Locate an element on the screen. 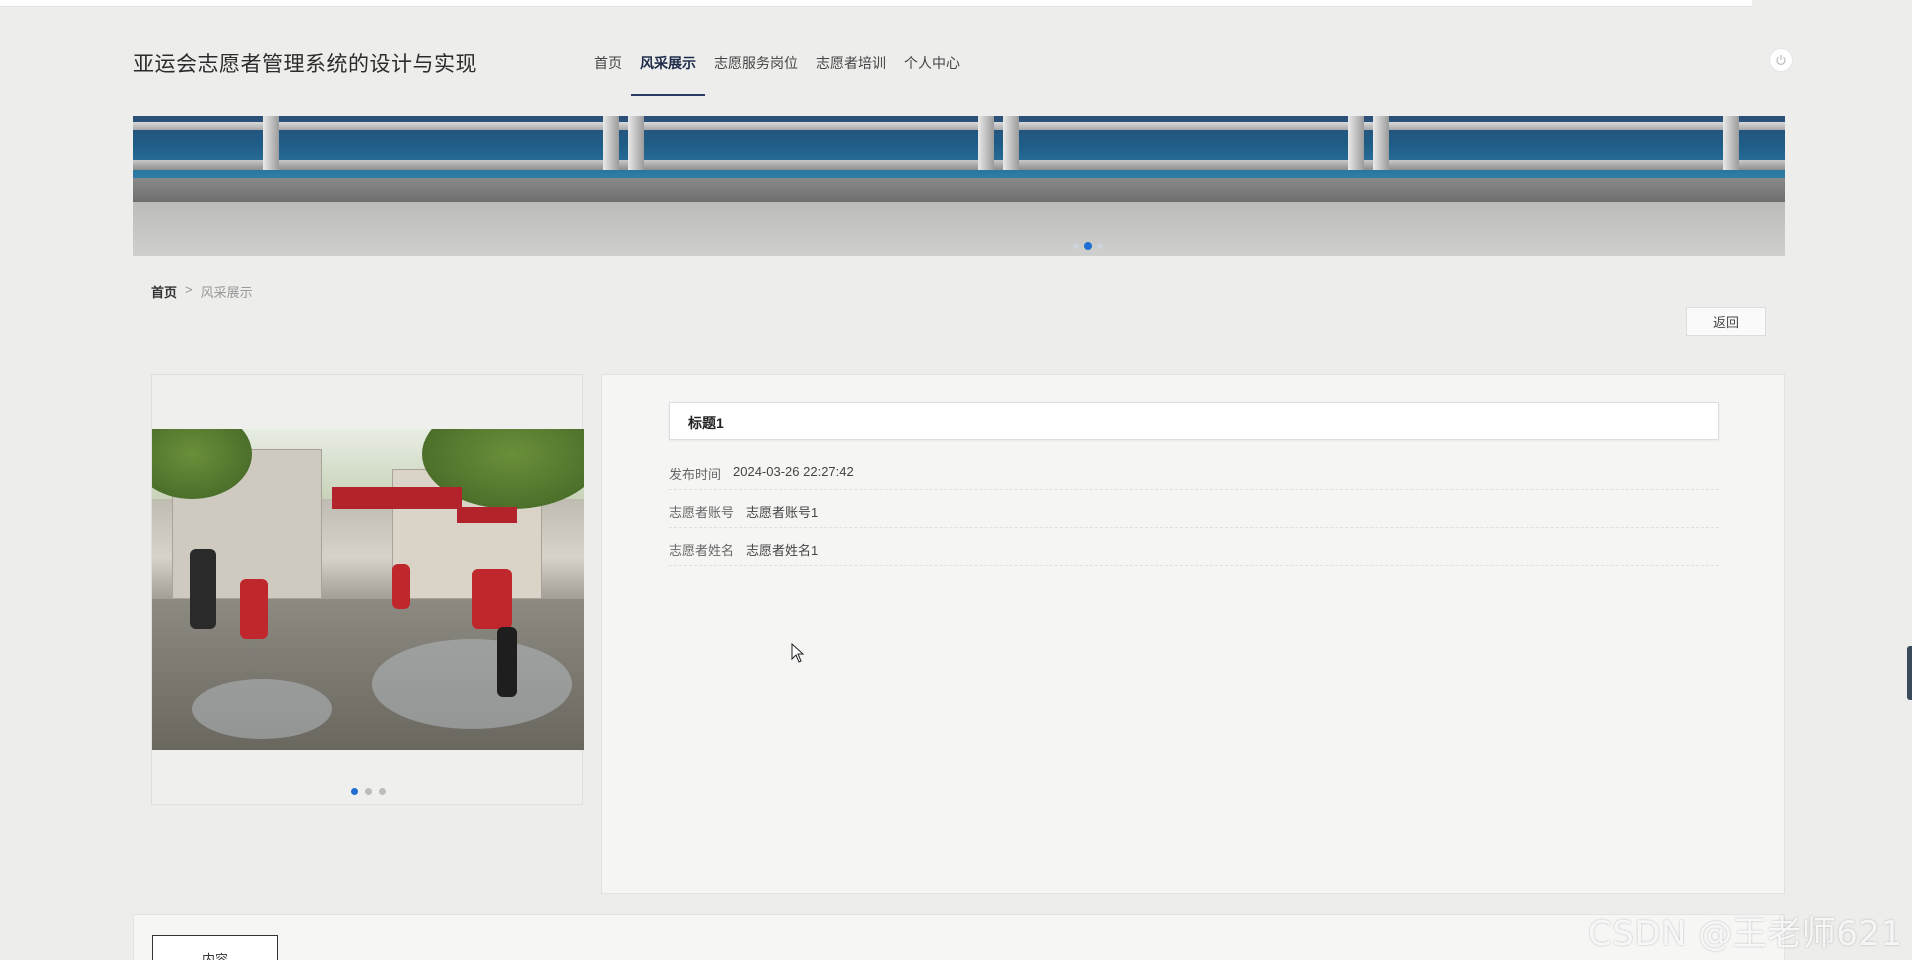  banner-carousel is located at coordinates (959, 186).